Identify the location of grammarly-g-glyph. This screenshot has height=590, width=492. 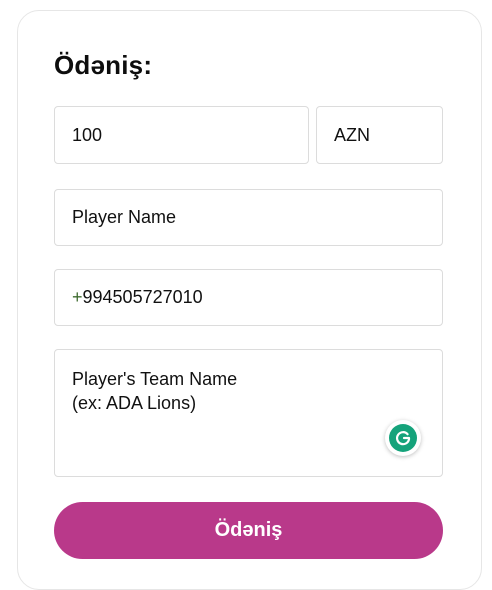
(403, 438).